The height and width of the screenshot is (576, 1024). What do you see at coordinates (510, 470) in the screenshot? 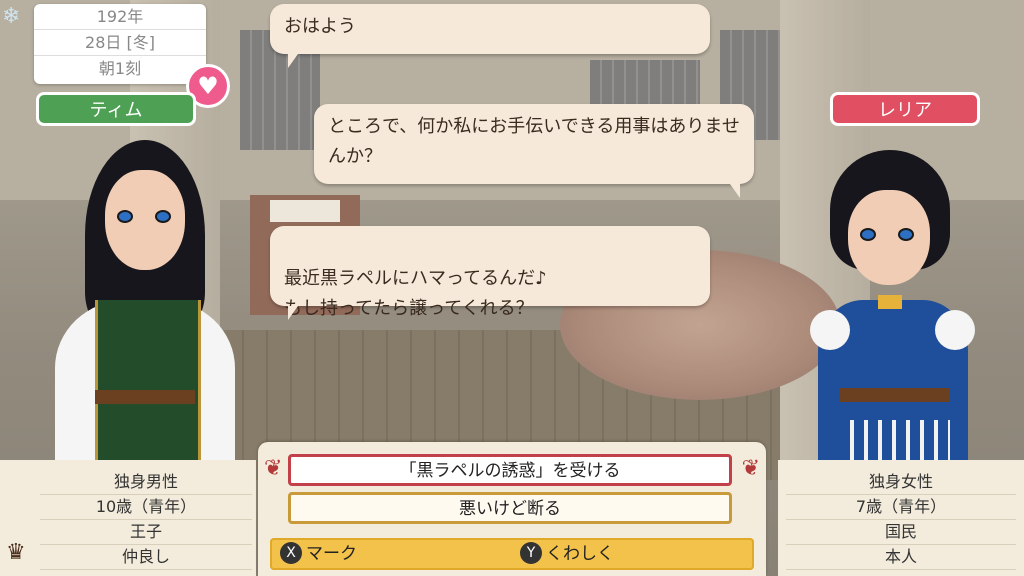
I see `choice-accept-button: 「黒ラペルの誘惑」を受ける` at bounding box center [510, 470].